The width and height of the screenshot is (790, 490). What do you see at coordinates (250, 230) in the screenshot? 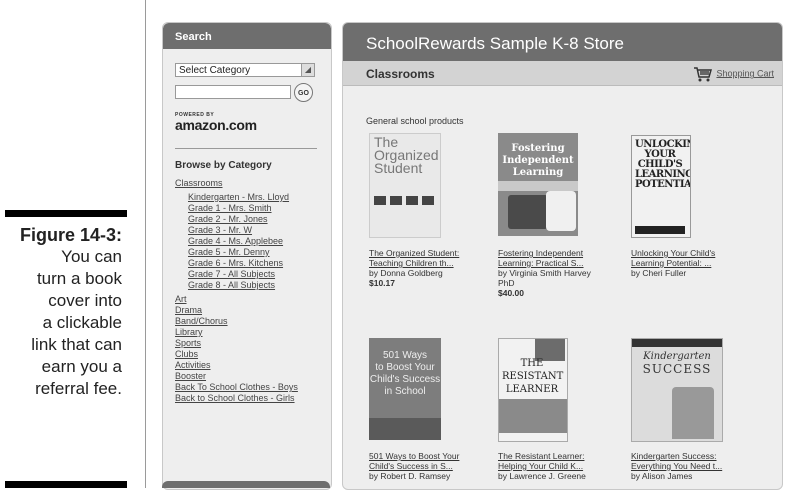
I see `category-link: Grade 3 - Mr. W` at bounding box center [250, 230].